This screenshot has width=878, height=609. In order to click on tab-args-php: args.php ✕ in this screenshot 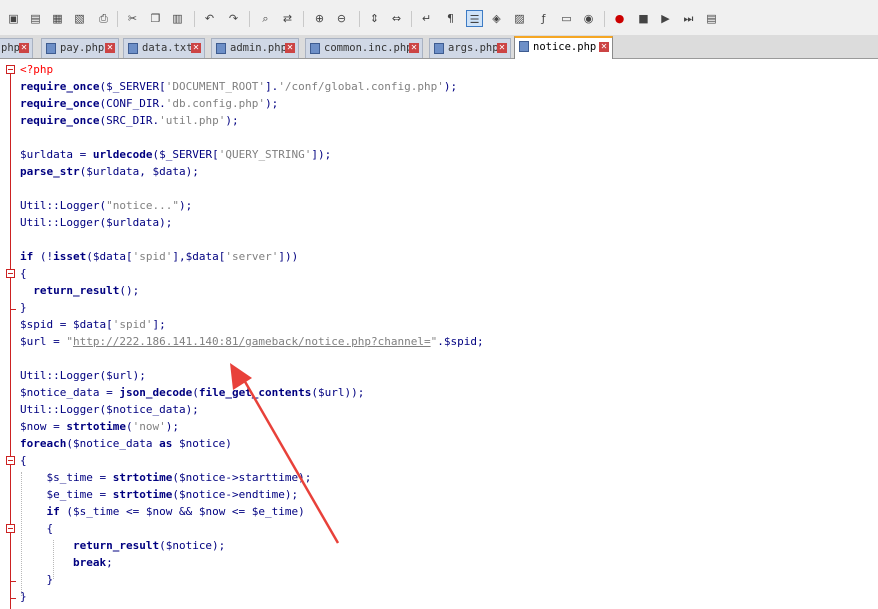, I will do `click(470, 48)`.